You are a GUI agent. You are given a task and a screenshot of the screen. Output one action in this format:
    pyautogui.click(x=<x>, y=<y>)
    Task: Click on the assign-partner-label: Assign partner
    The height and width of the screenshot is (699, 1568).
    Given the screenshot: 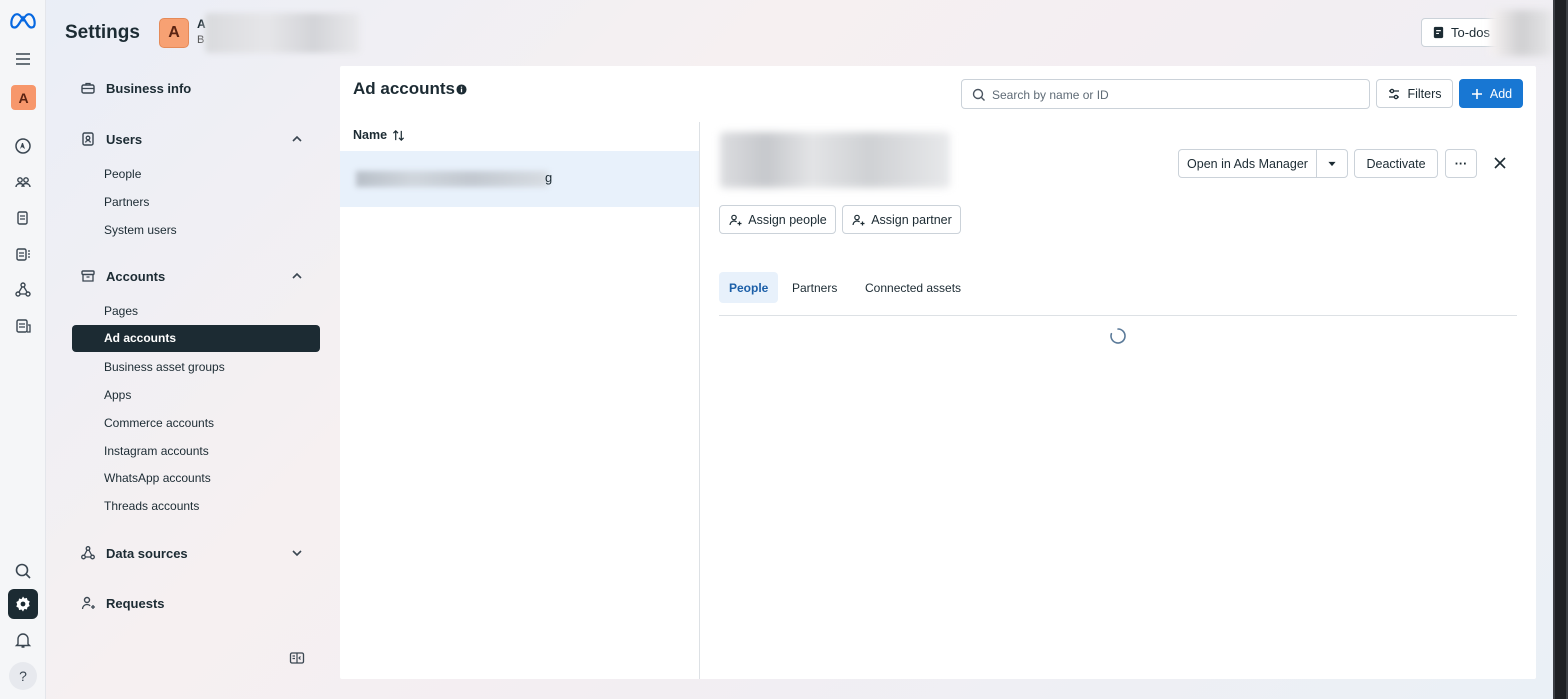 What is the action you would take?
    pyautogui.click(x=911, y=219)
    